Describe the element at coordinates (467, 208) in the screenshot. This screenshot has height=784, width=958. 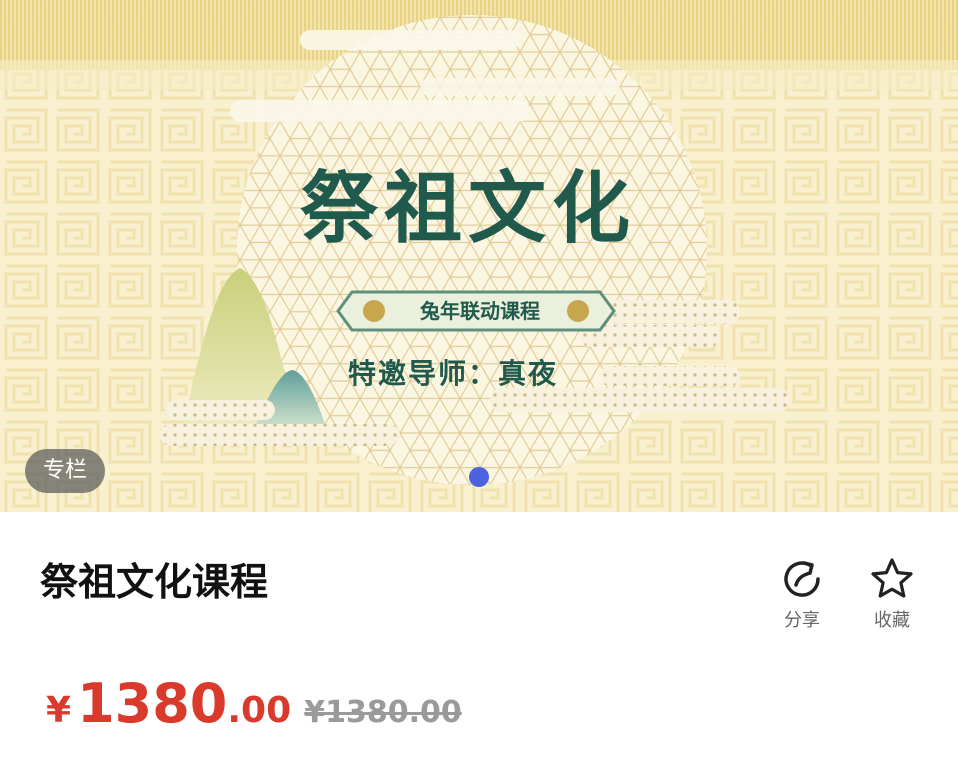
I see `banner-title: 祭祖文化` at that location.